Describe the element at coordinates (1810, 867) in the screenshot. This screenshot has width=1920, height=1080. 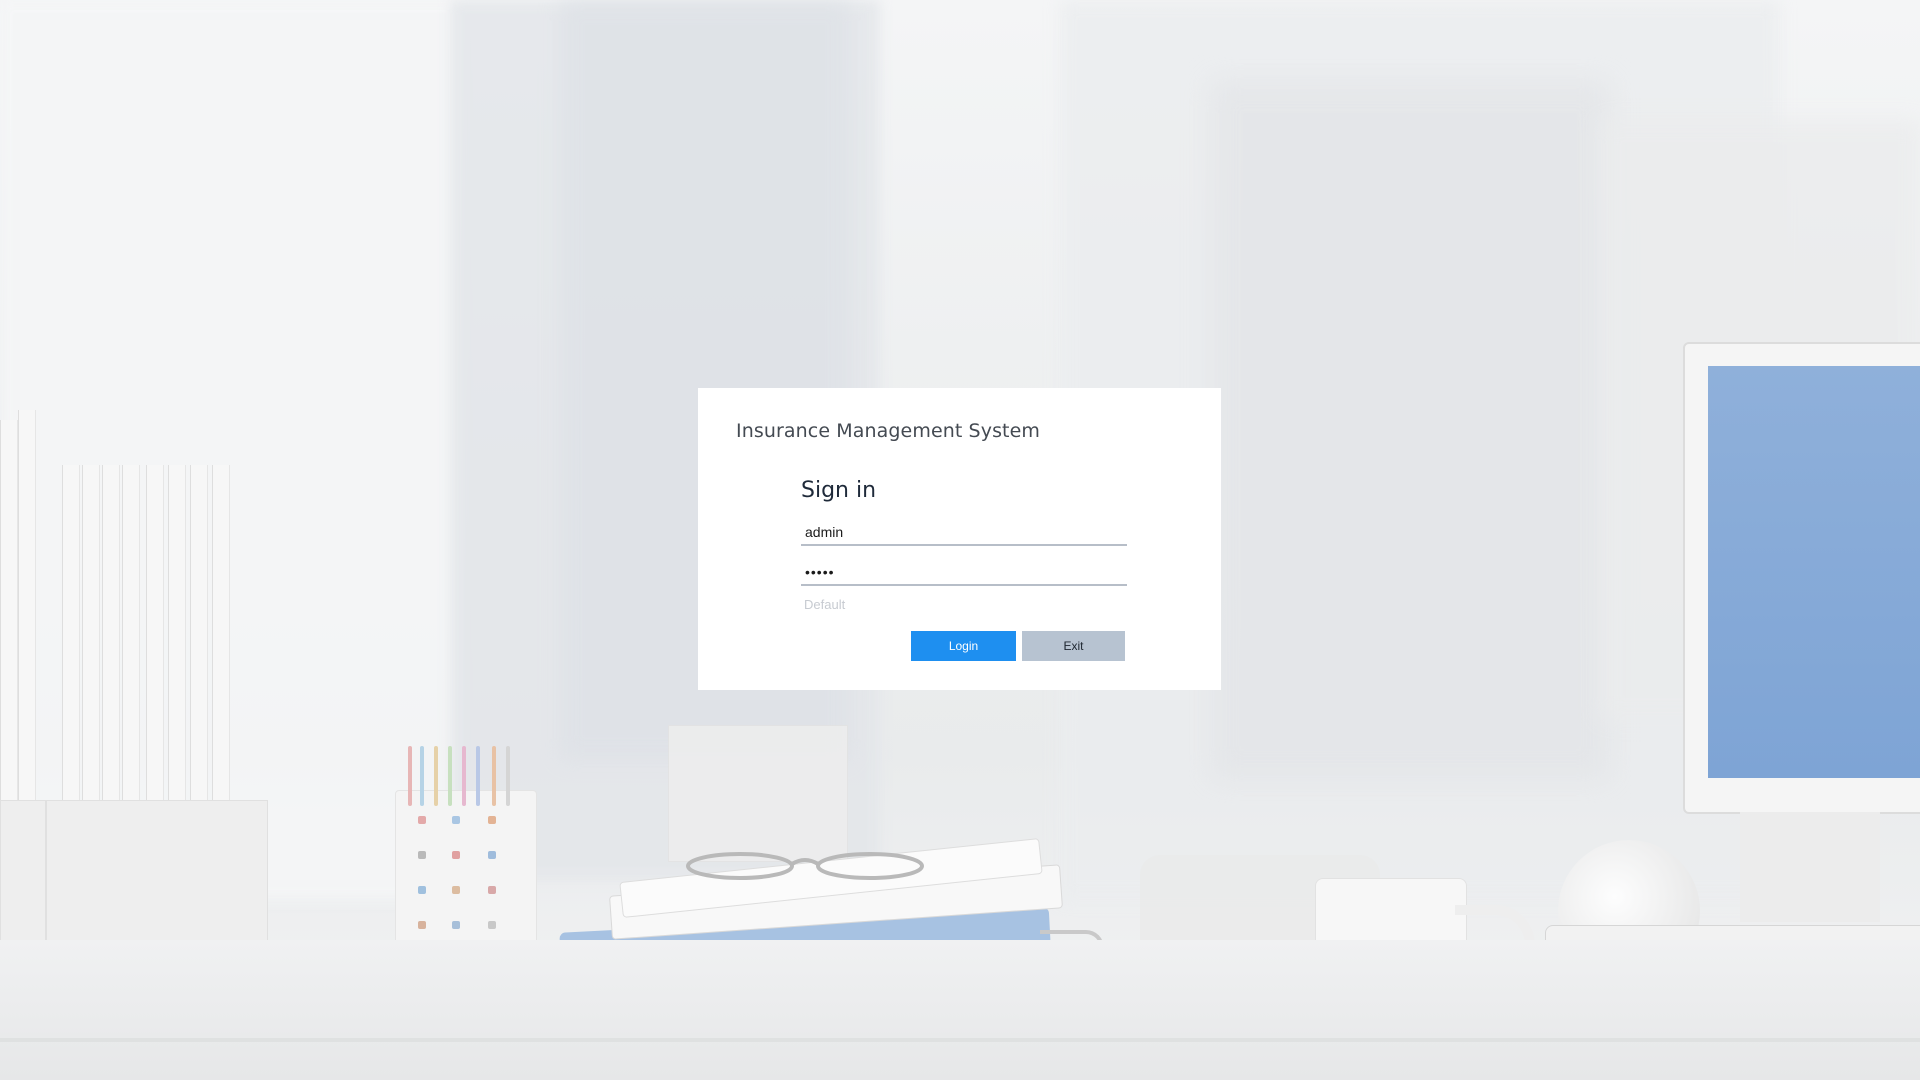
I see `monitor-stand` at that location.